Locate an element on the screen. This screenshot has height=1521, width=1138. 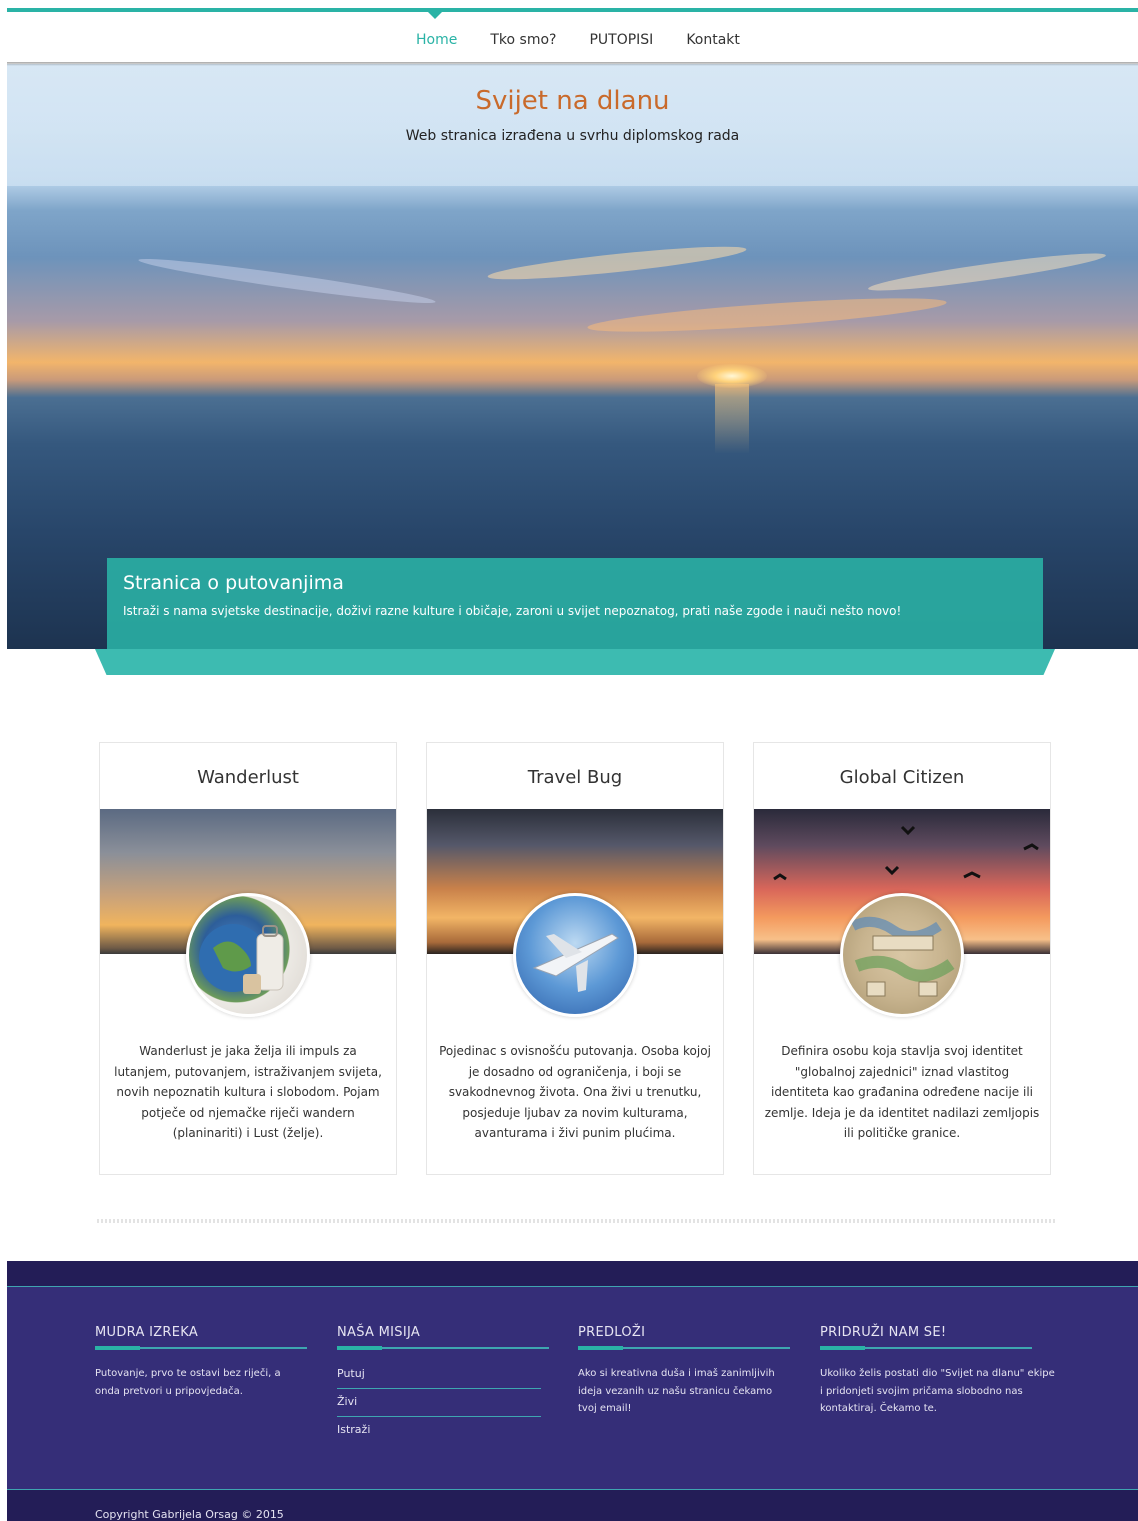
section-divider is located at coordinates (576, 1221).